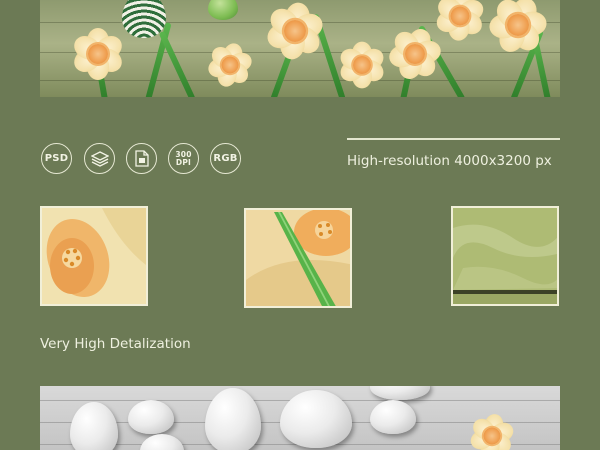 This screenshot has width=600, height=450. I want to click on rgb-icon: RGB, so click(225, 158).